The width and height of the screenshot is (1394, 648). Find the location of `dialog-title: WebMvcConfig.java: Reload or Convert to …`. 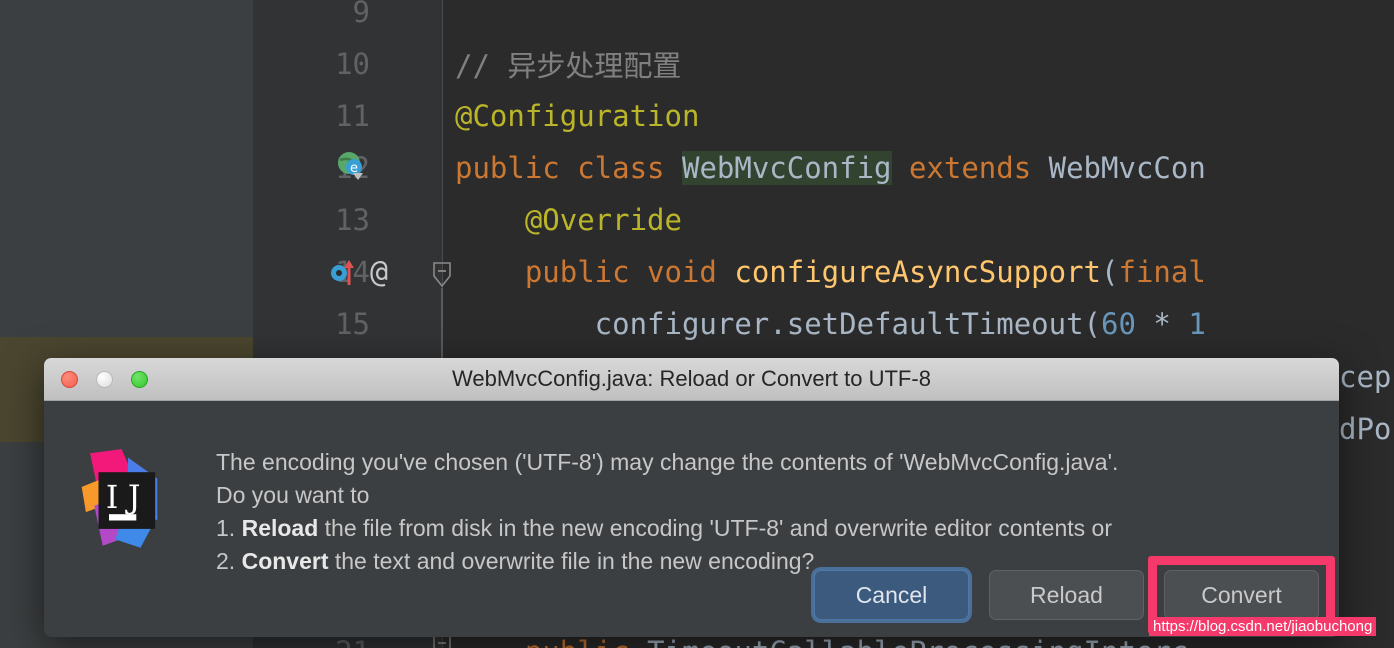

dialog-title: WebMvcConfig.java: Reload or Convert to … is located at coordinates (691, 378).